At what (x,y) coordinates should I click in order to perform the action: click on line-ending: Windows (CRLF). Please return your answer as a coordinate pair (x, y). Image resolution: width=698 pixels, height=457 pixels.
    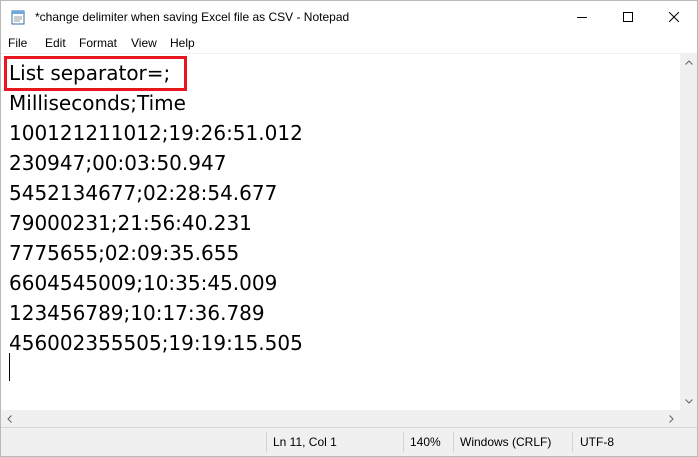
    Looking at the image, I should click on (506, 442).